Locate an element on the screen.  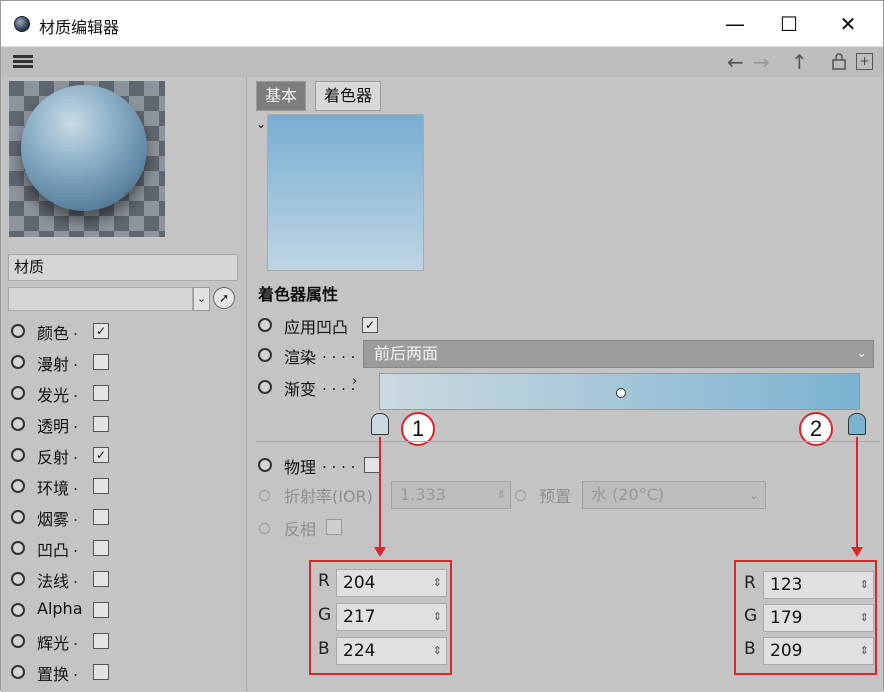
collapse-chevron-icon: ⌄ is located at coordinates (261, 124).